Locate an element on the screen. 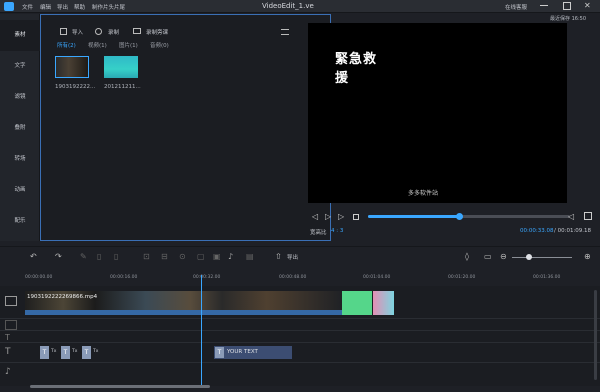 Image resolution: width=600 pixels, height=392 pixels. online-support-link: 在线客服 is located at coordinates (516, 7).